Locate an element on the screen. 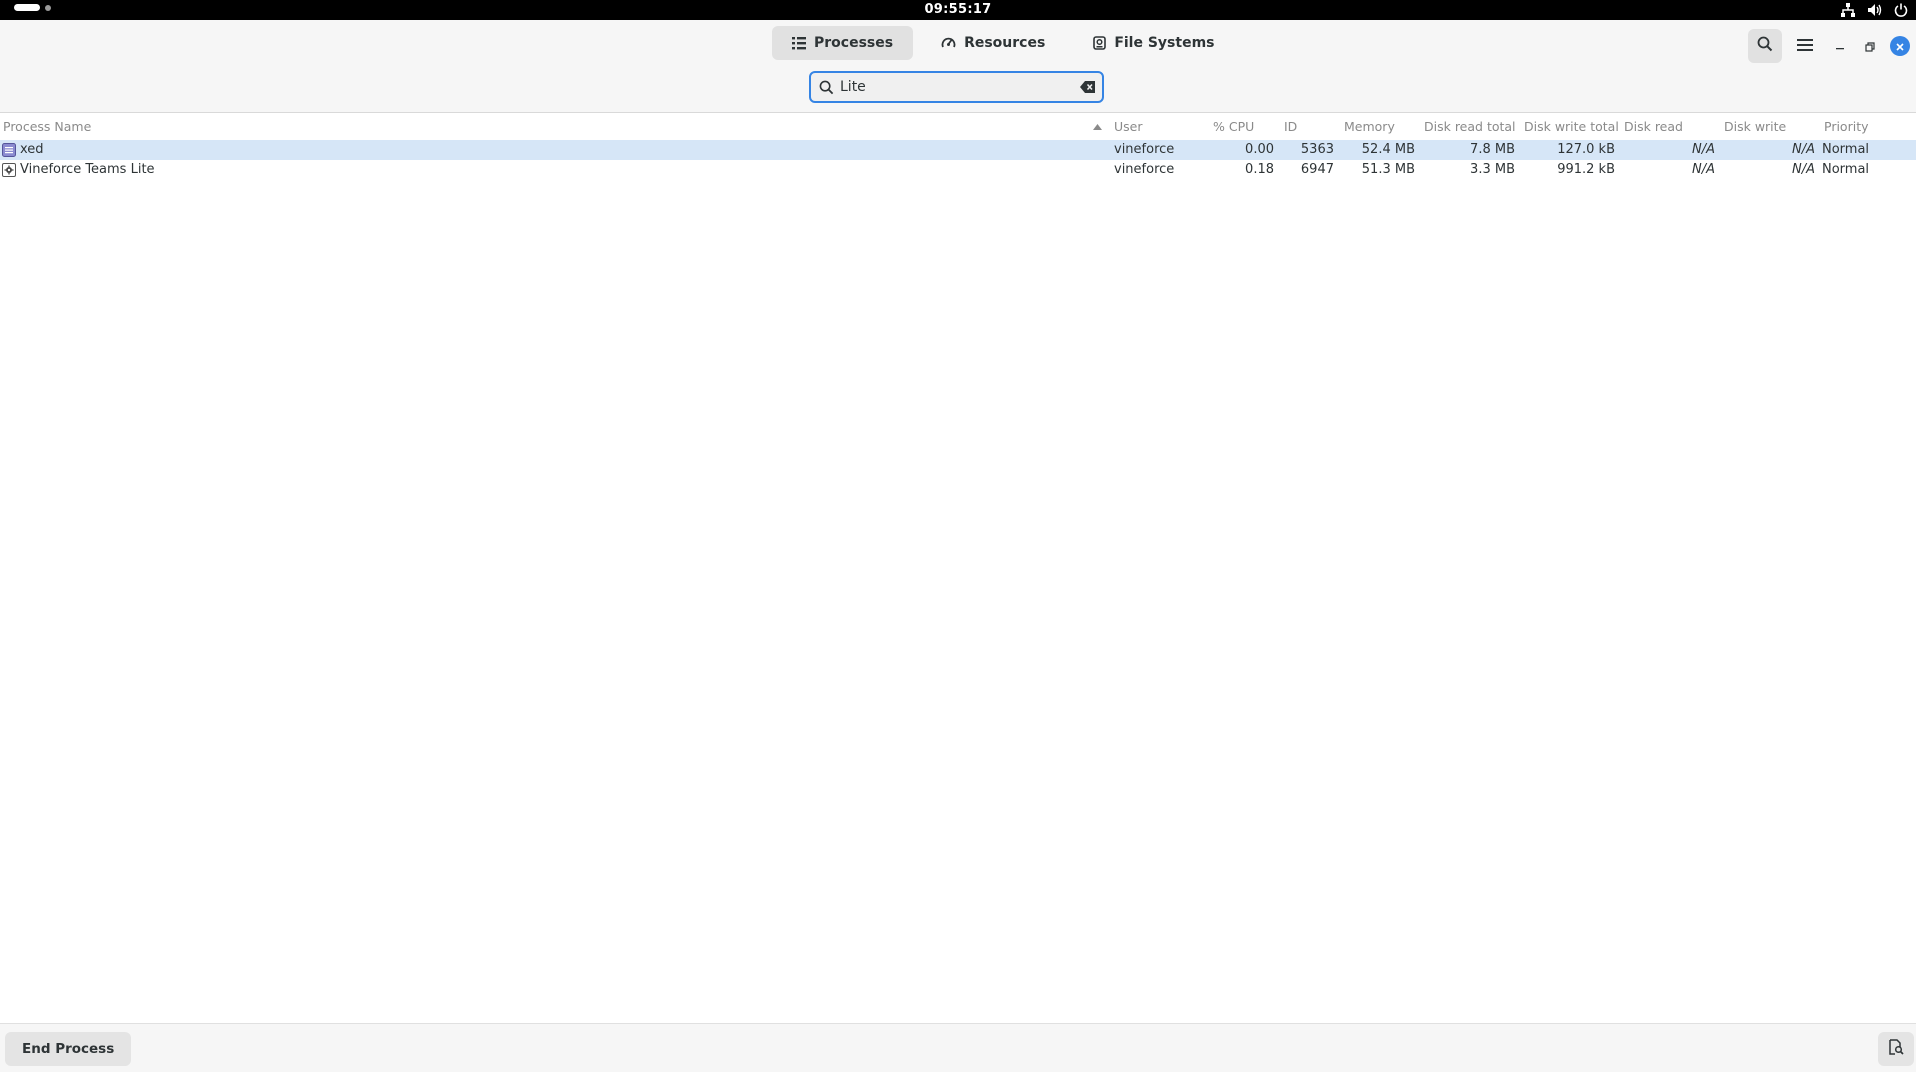  header-bar: Processes Resources File Systems is located at coordinates (958, 43).